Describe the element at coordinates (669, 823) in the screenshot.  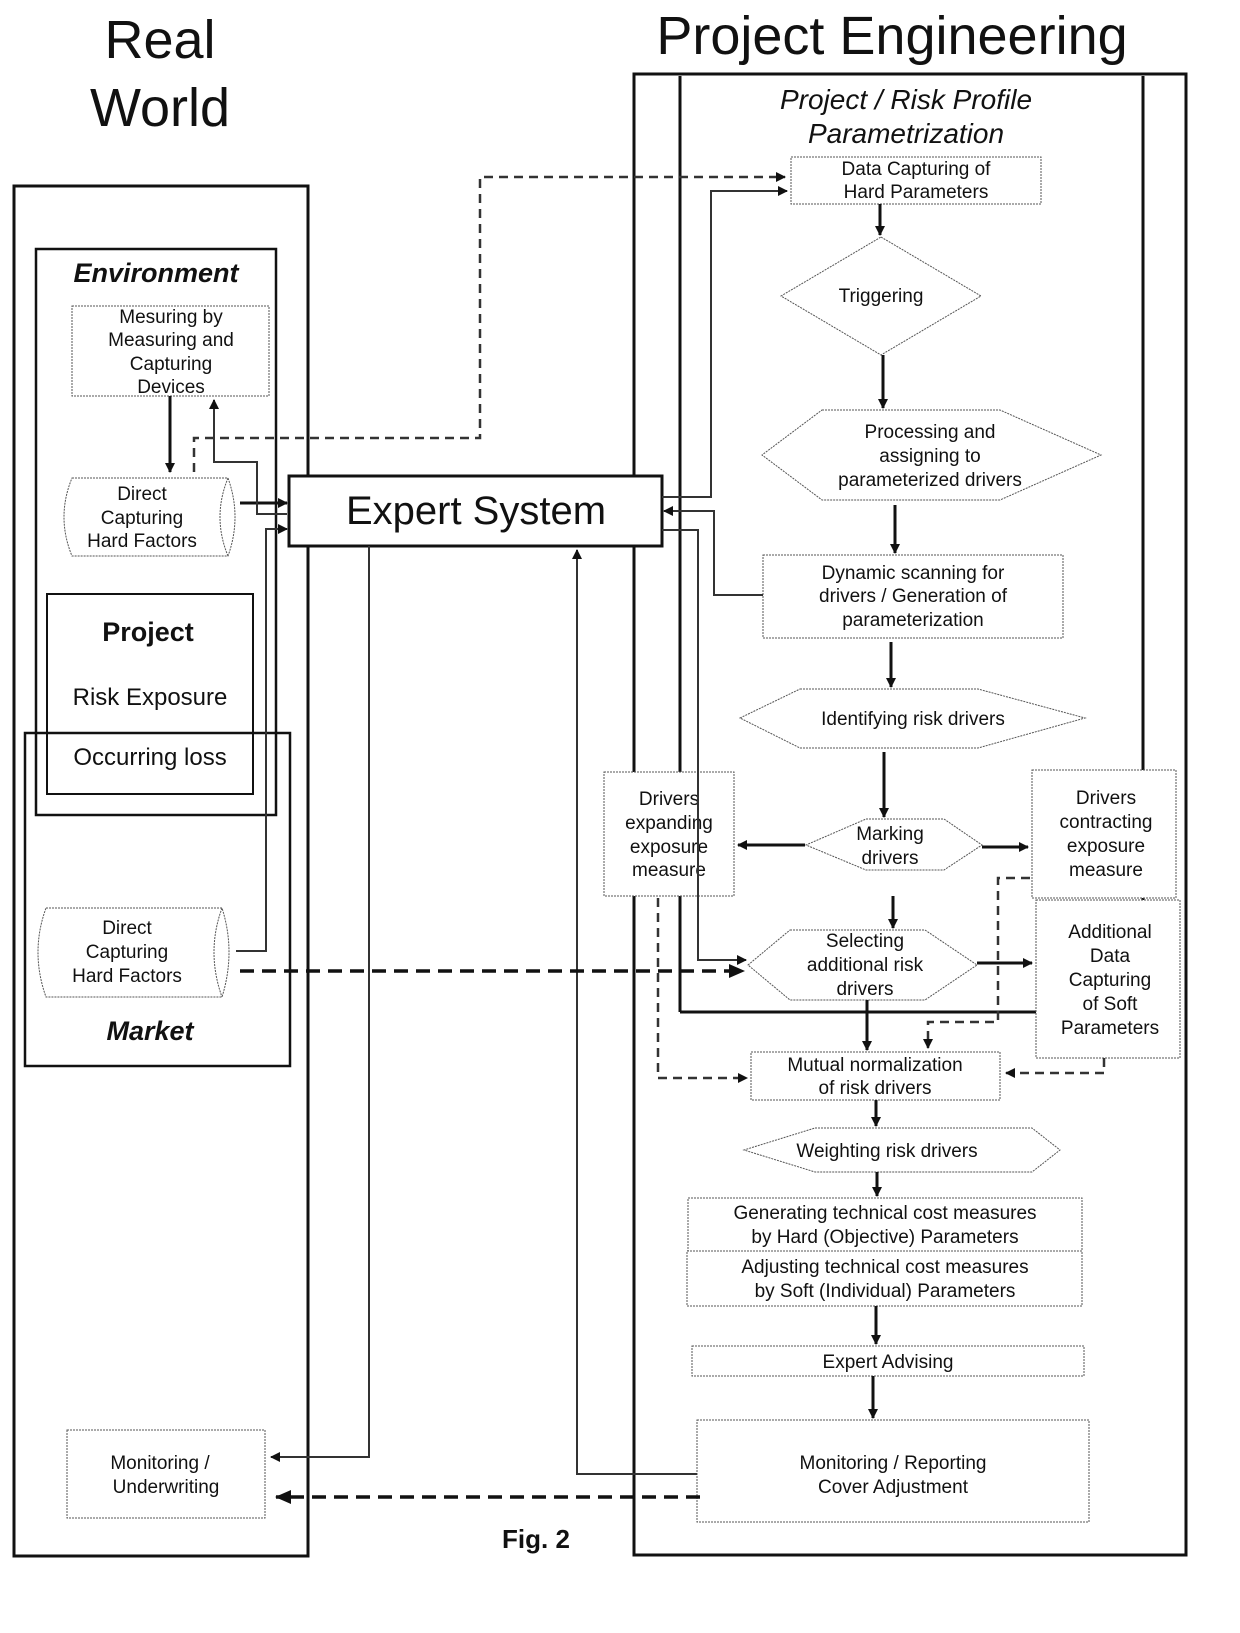
I see `box-line: expanding` at that location.